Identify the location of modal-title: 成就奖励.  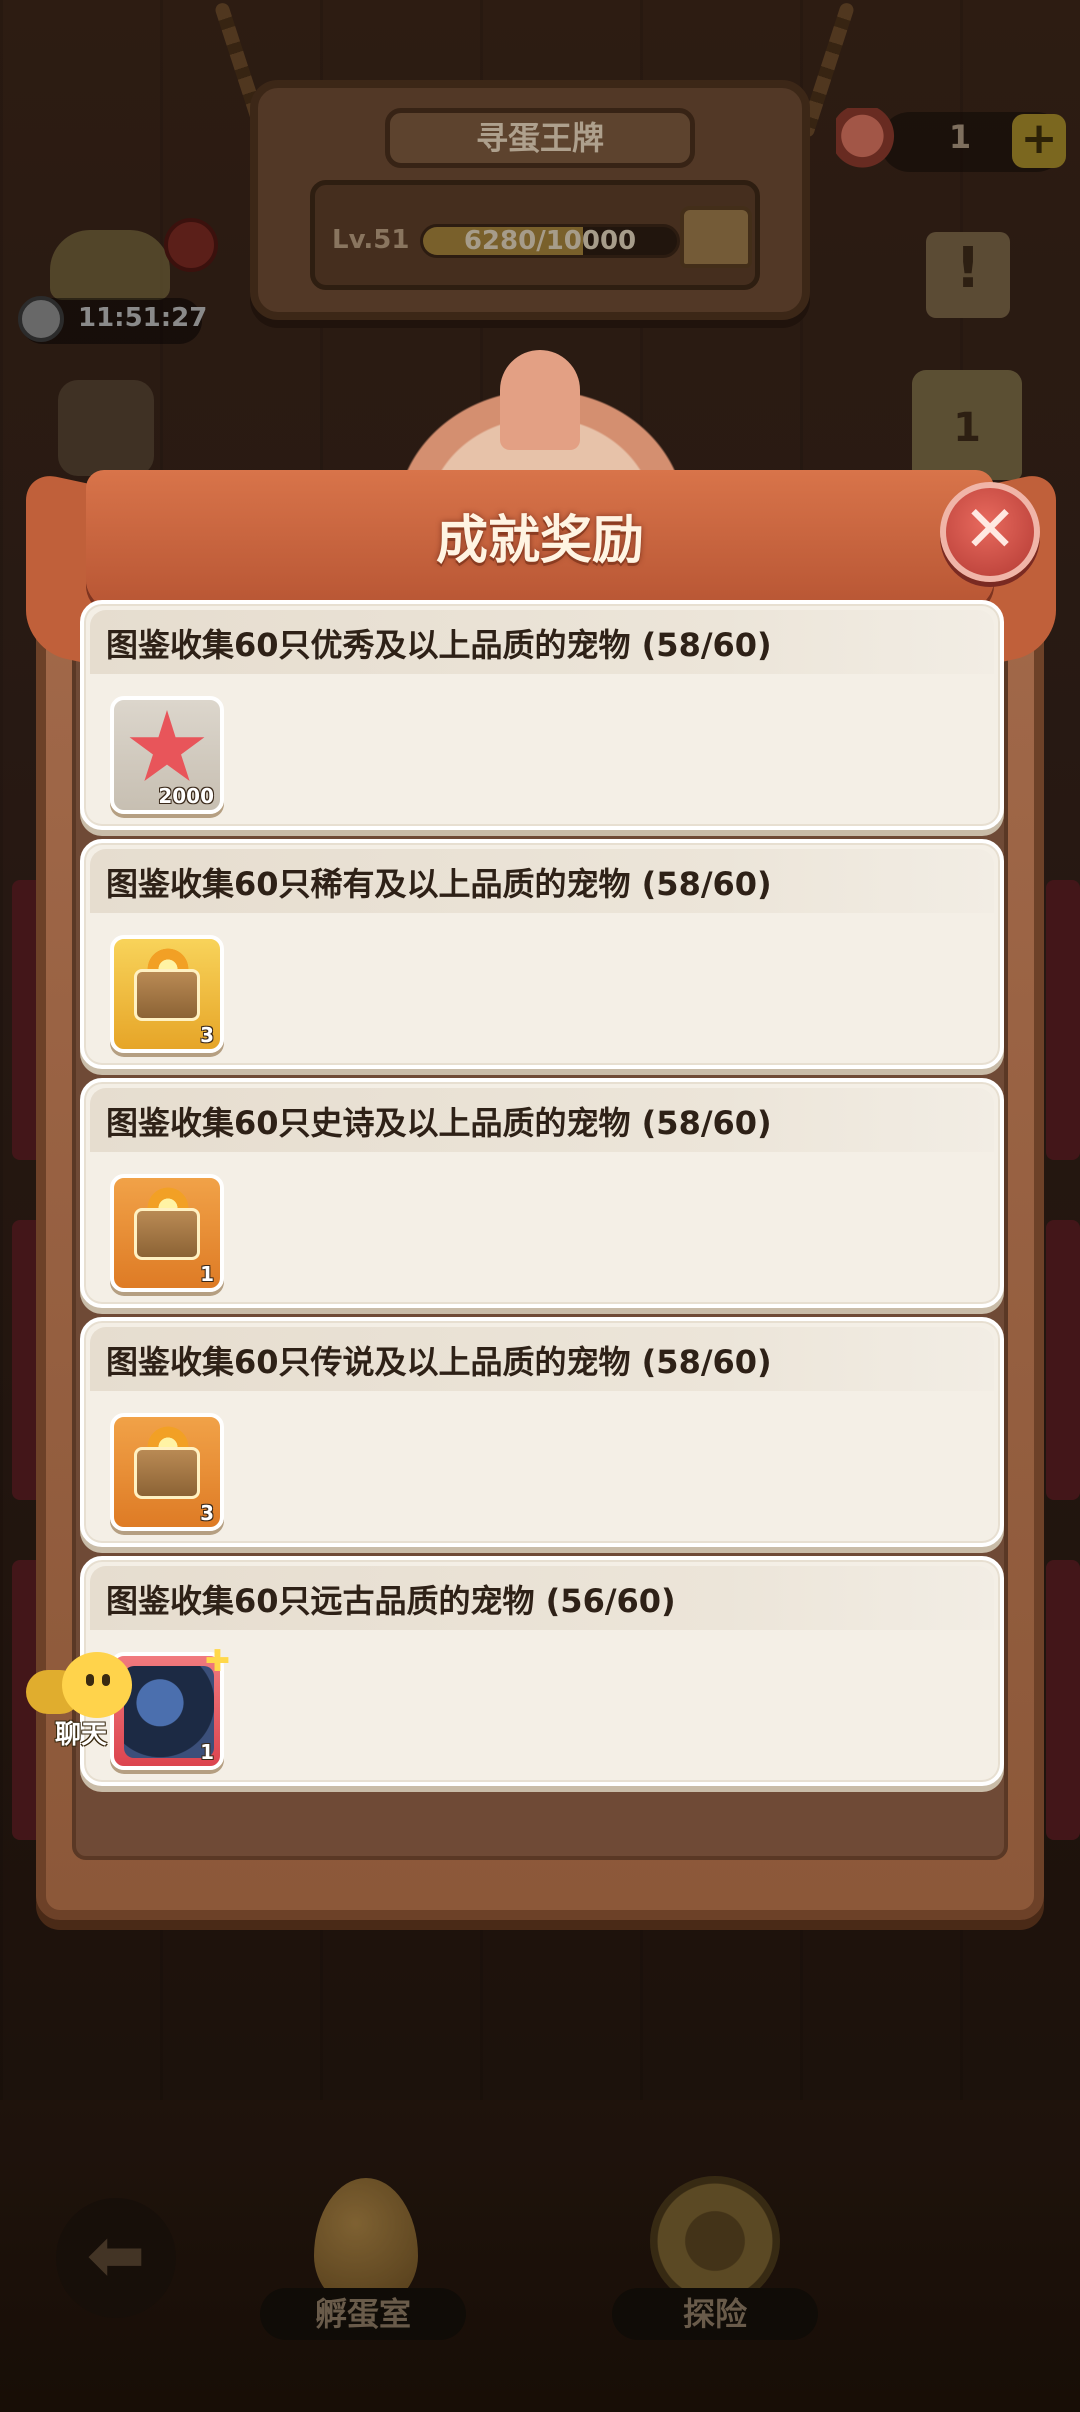
(539, 541).